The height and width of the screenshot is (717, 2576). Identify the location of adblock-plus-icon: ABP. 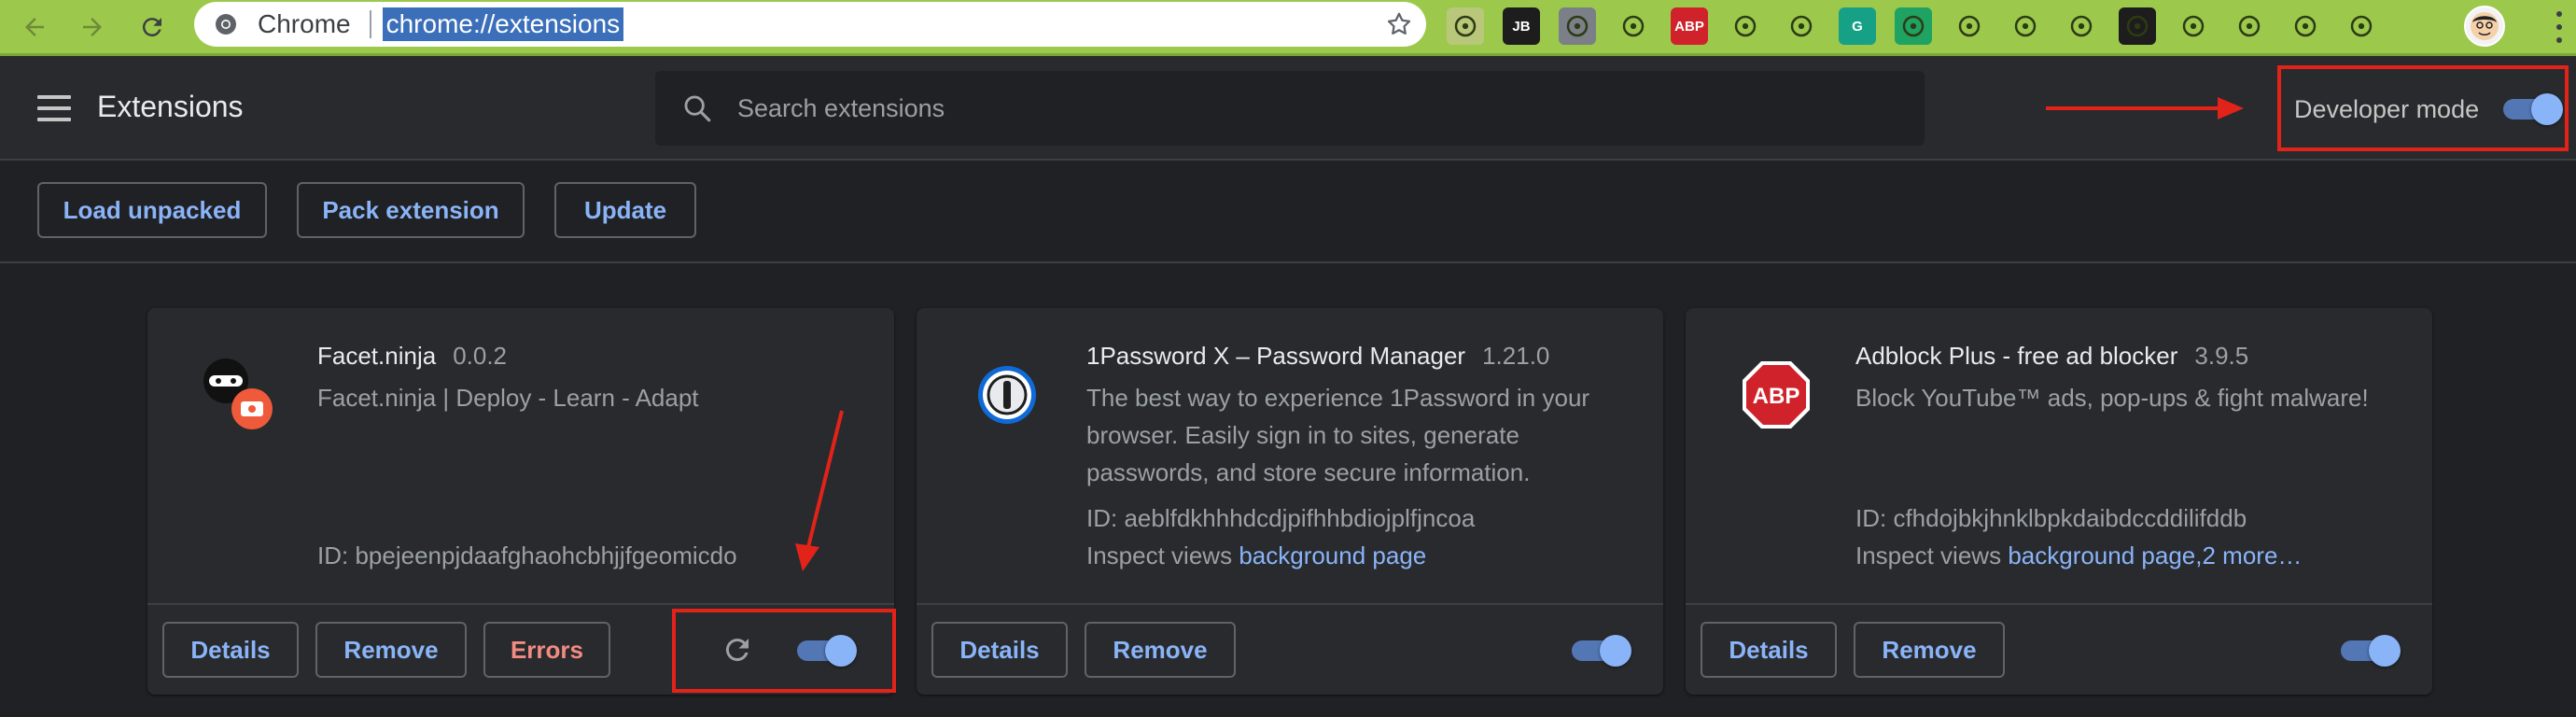
(1689, 26).